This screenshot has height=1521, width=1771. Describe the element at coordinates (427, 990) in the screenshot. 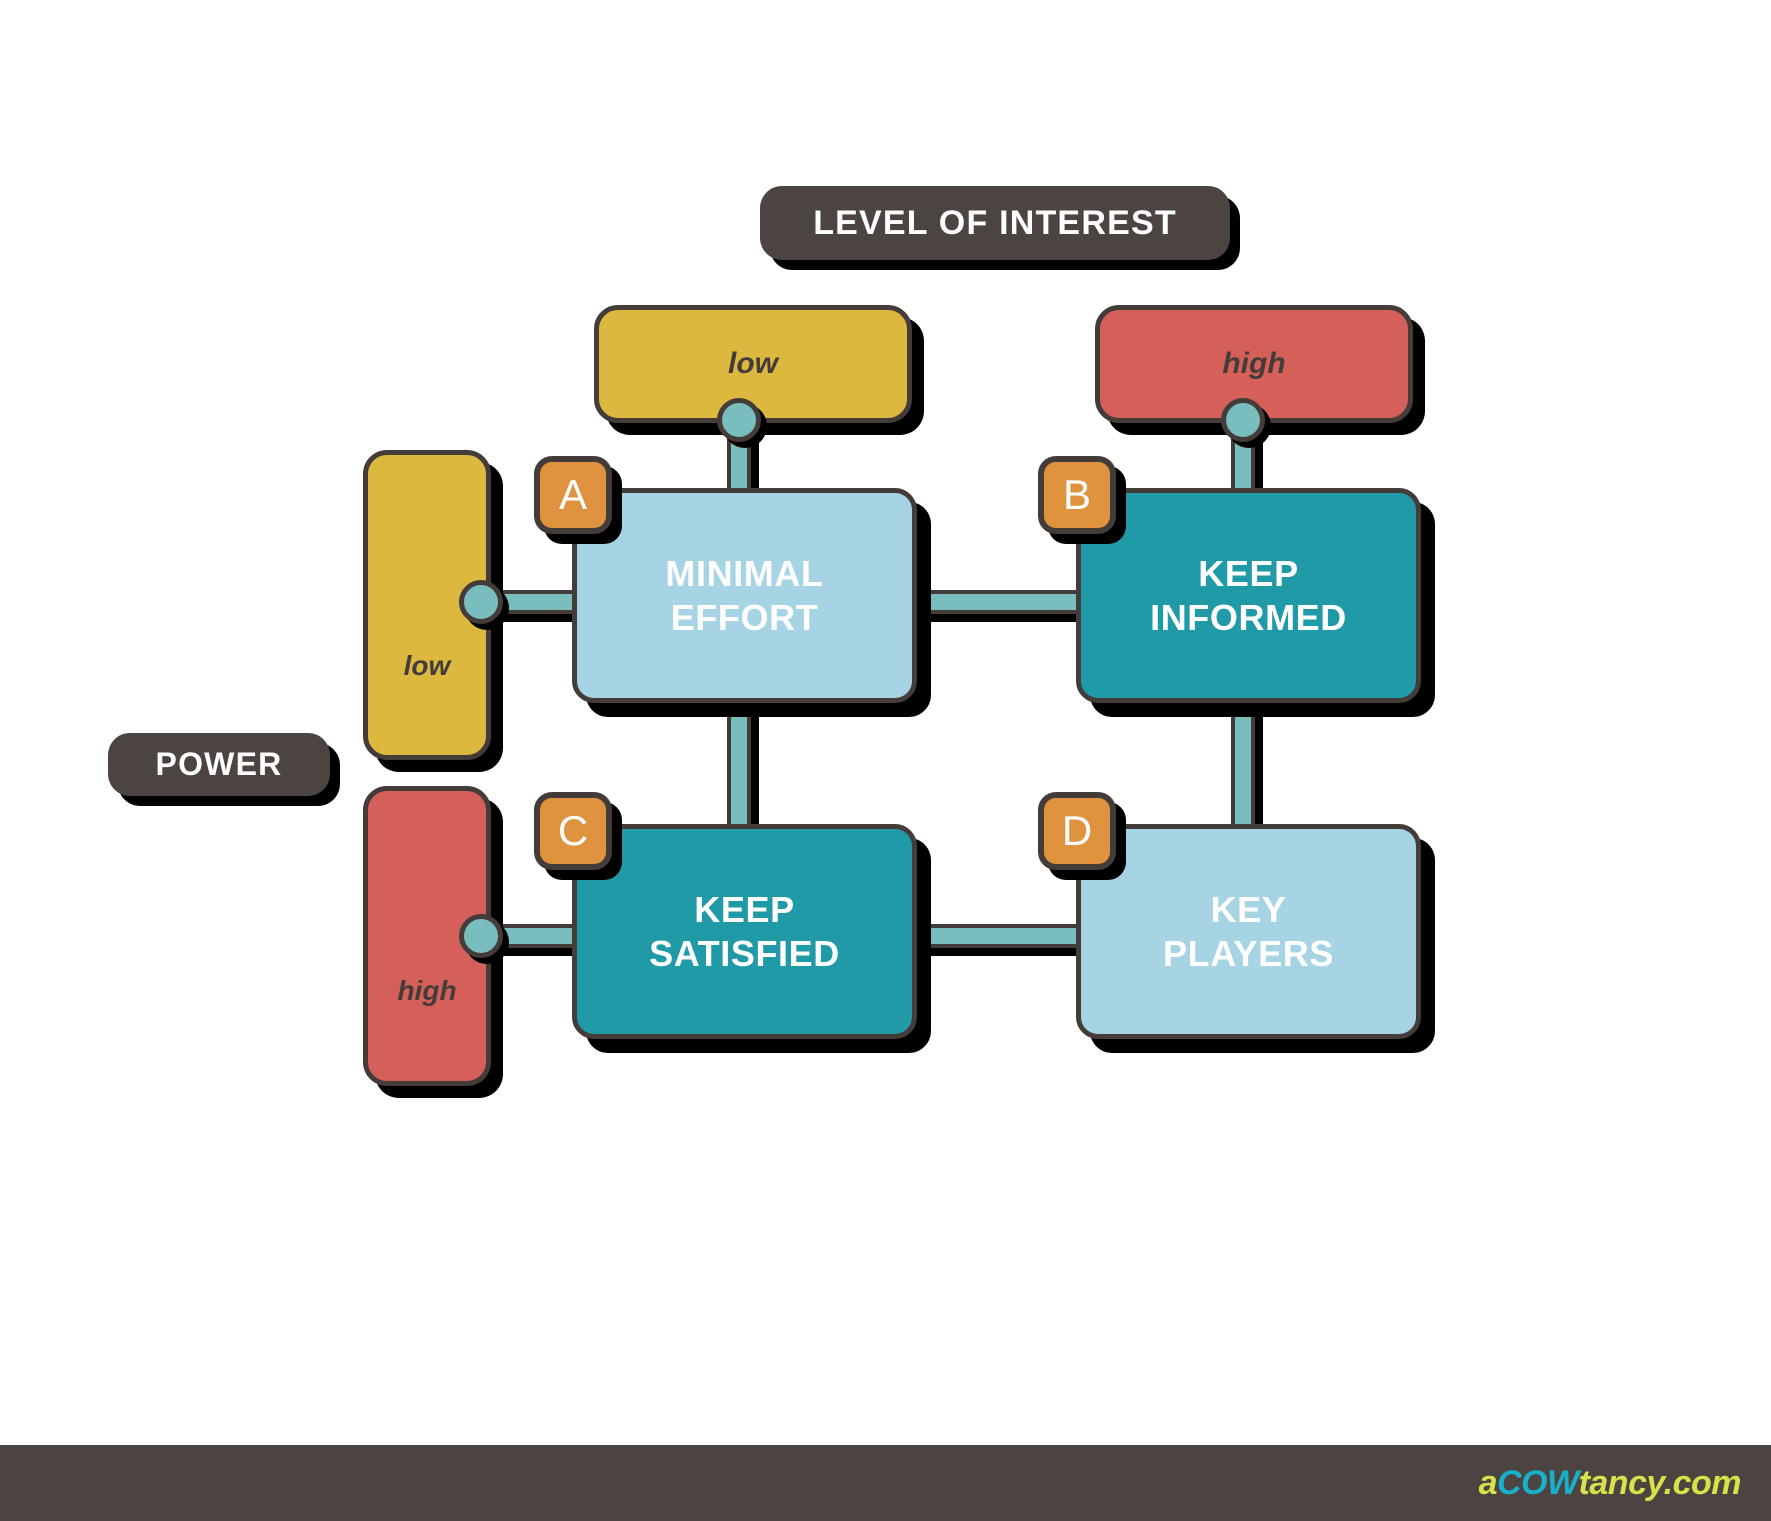

I see `row-header-high-label: high` at that location.